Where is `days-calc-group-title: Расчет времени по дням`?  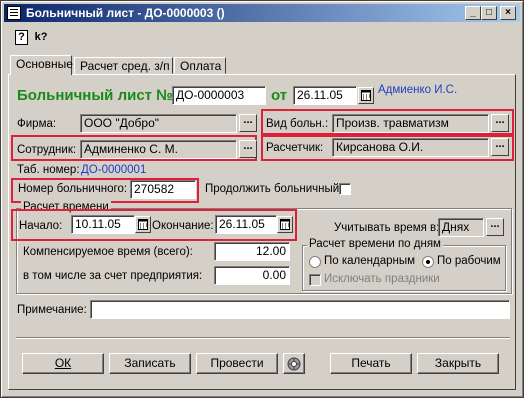 days-calc-group-title: Расчет времени по дням is located at coordinates (375, 244).